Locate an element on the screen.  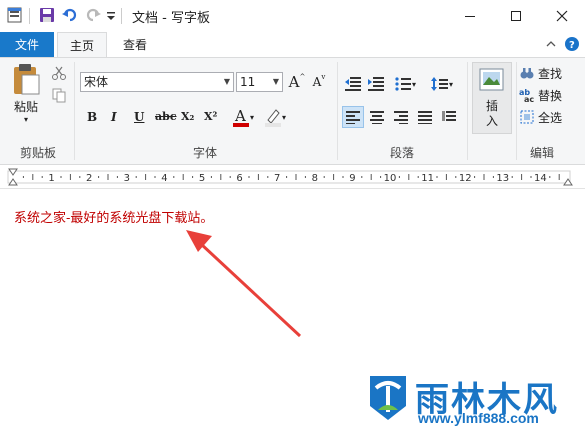
arrow-shaft is located at coordinates (250, 290).